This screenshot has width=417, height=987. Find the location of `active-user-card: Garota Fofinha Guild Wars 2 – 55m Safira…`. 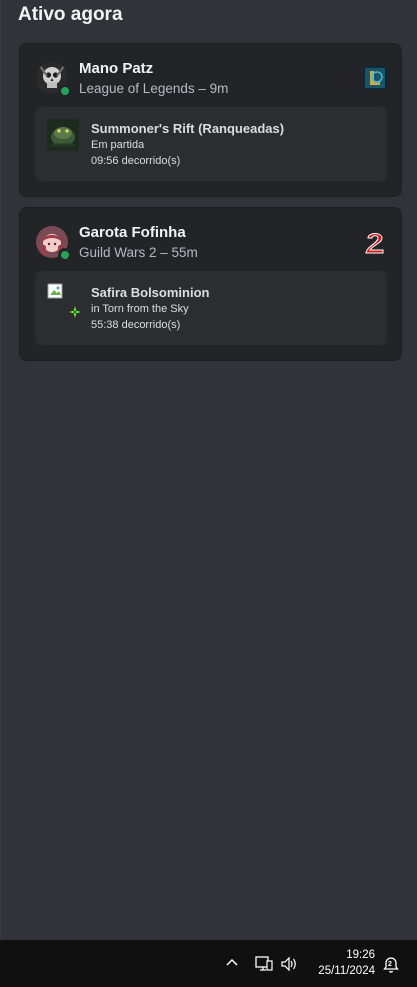

active-user-card: Garota Fofinha Guild Wars 2 – 55m Safira… is located at coordinates (210, 284).